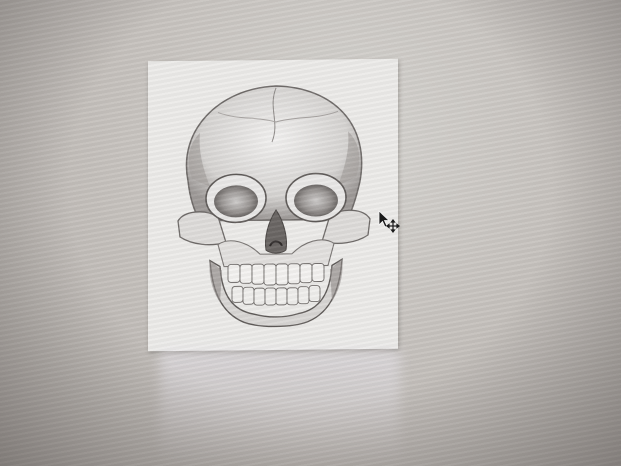  Describe the element at coordinates (276, 295) in the screenshot. I see `lower-teeth` at that location.